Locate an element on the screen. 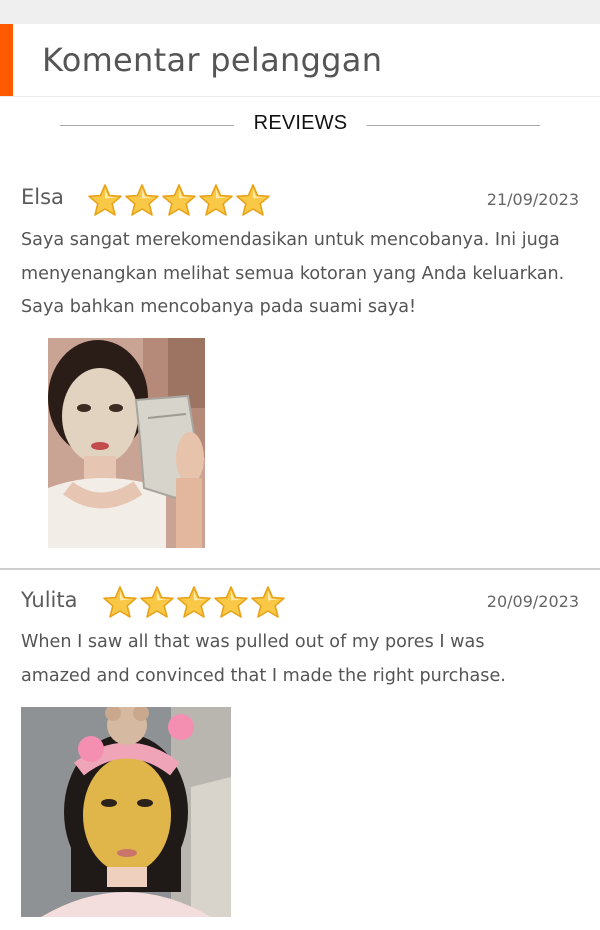 This screenshot has height=930, width=600. review-date: 20/09/2023 is located at coordinates (532, 601).